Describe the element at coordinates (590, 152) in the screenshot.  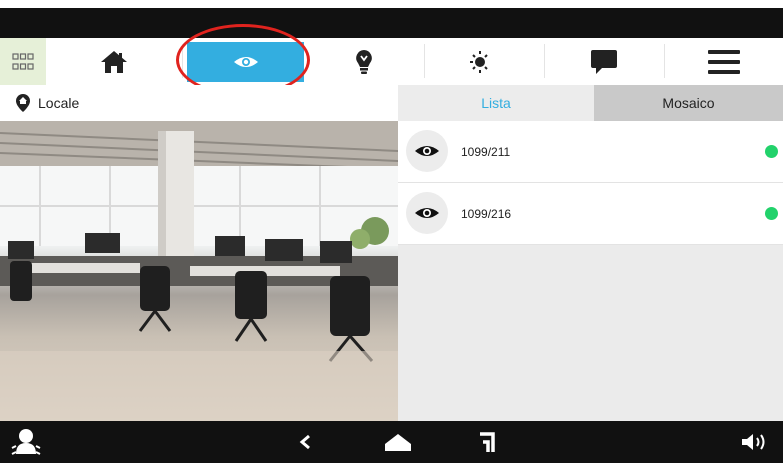
I see `camera-list-item: 1099/211` at that location.